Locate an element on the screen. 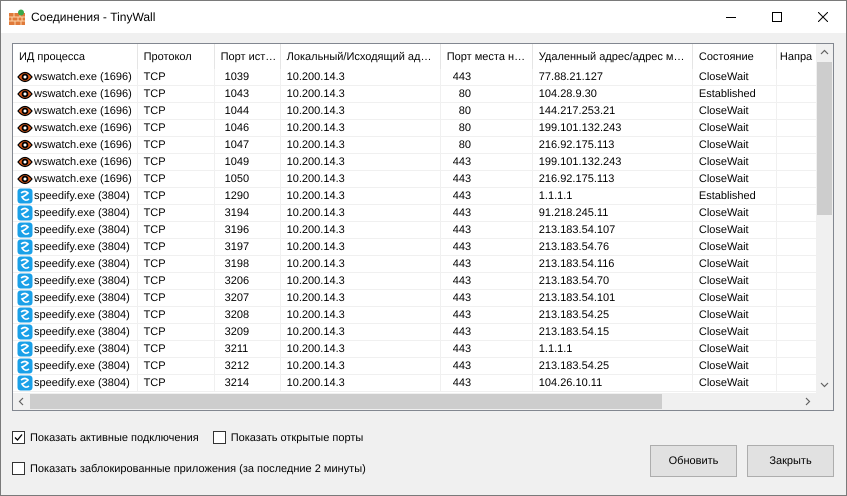 The height and width of the screenshot is (496, 847). brick-wall-icon is located at coordinates (17, 17).